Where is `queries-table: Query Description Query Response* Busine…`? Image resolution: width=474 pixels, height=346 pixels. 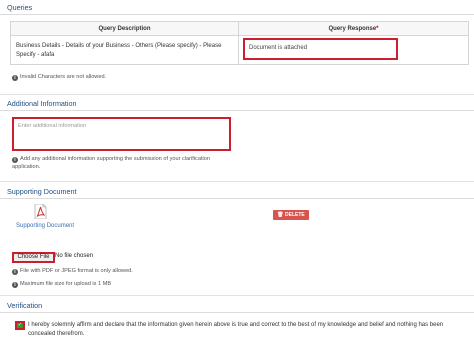 queries-table: Query Description Query Response* Busine… is located at coordinates (239, 43).